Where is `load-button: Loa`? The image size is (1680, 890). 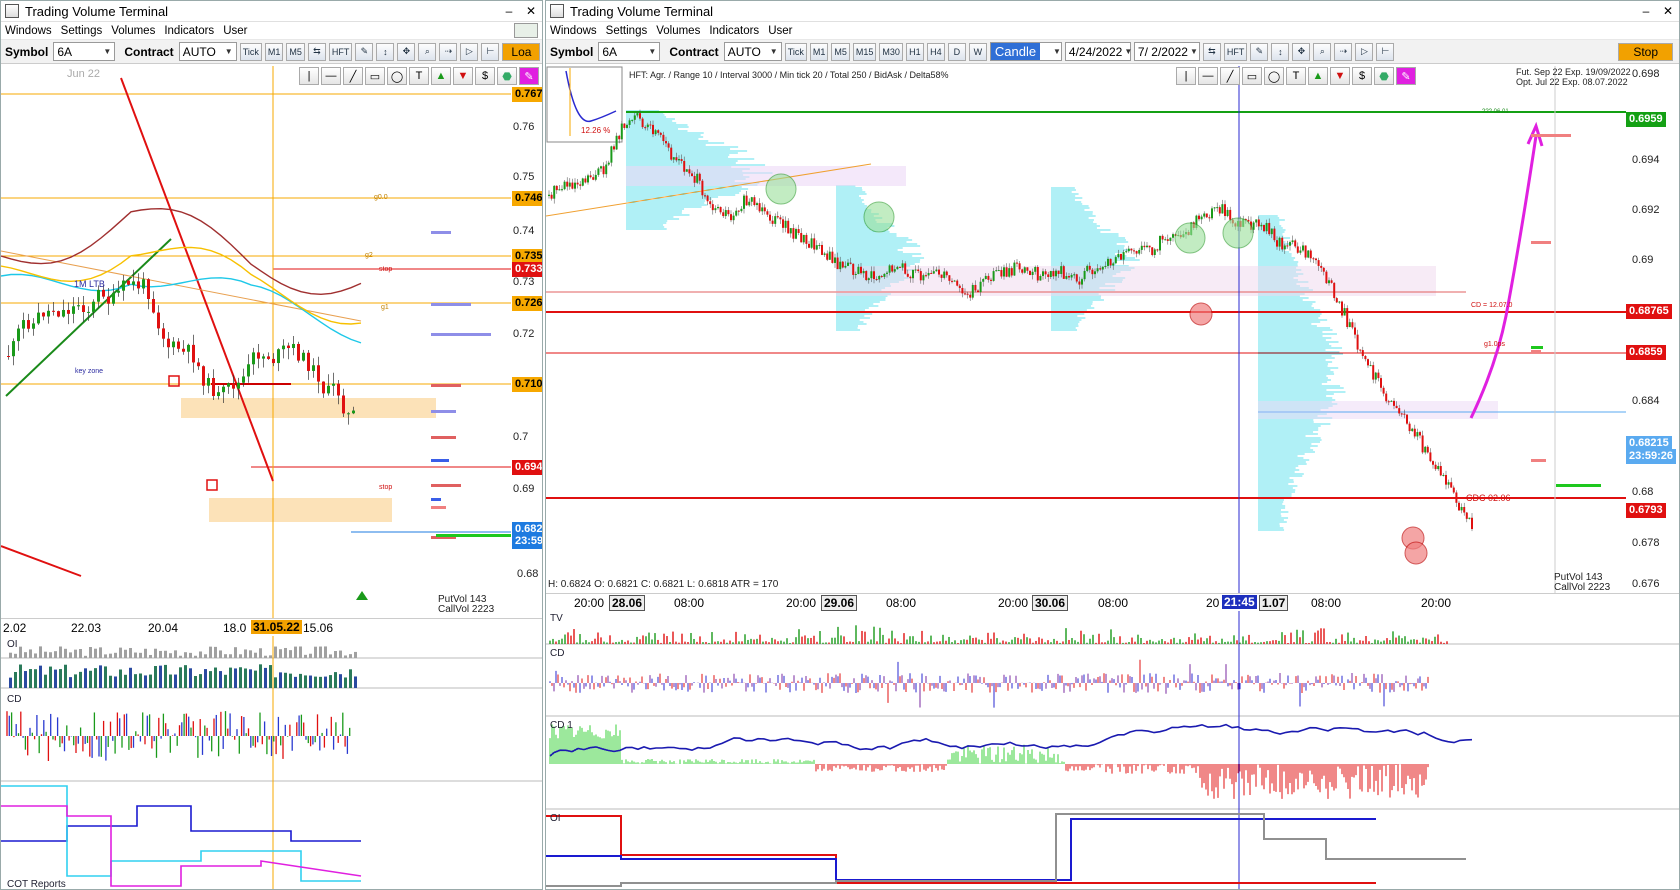 load-button: Loa is located at coordinates (521, 51).